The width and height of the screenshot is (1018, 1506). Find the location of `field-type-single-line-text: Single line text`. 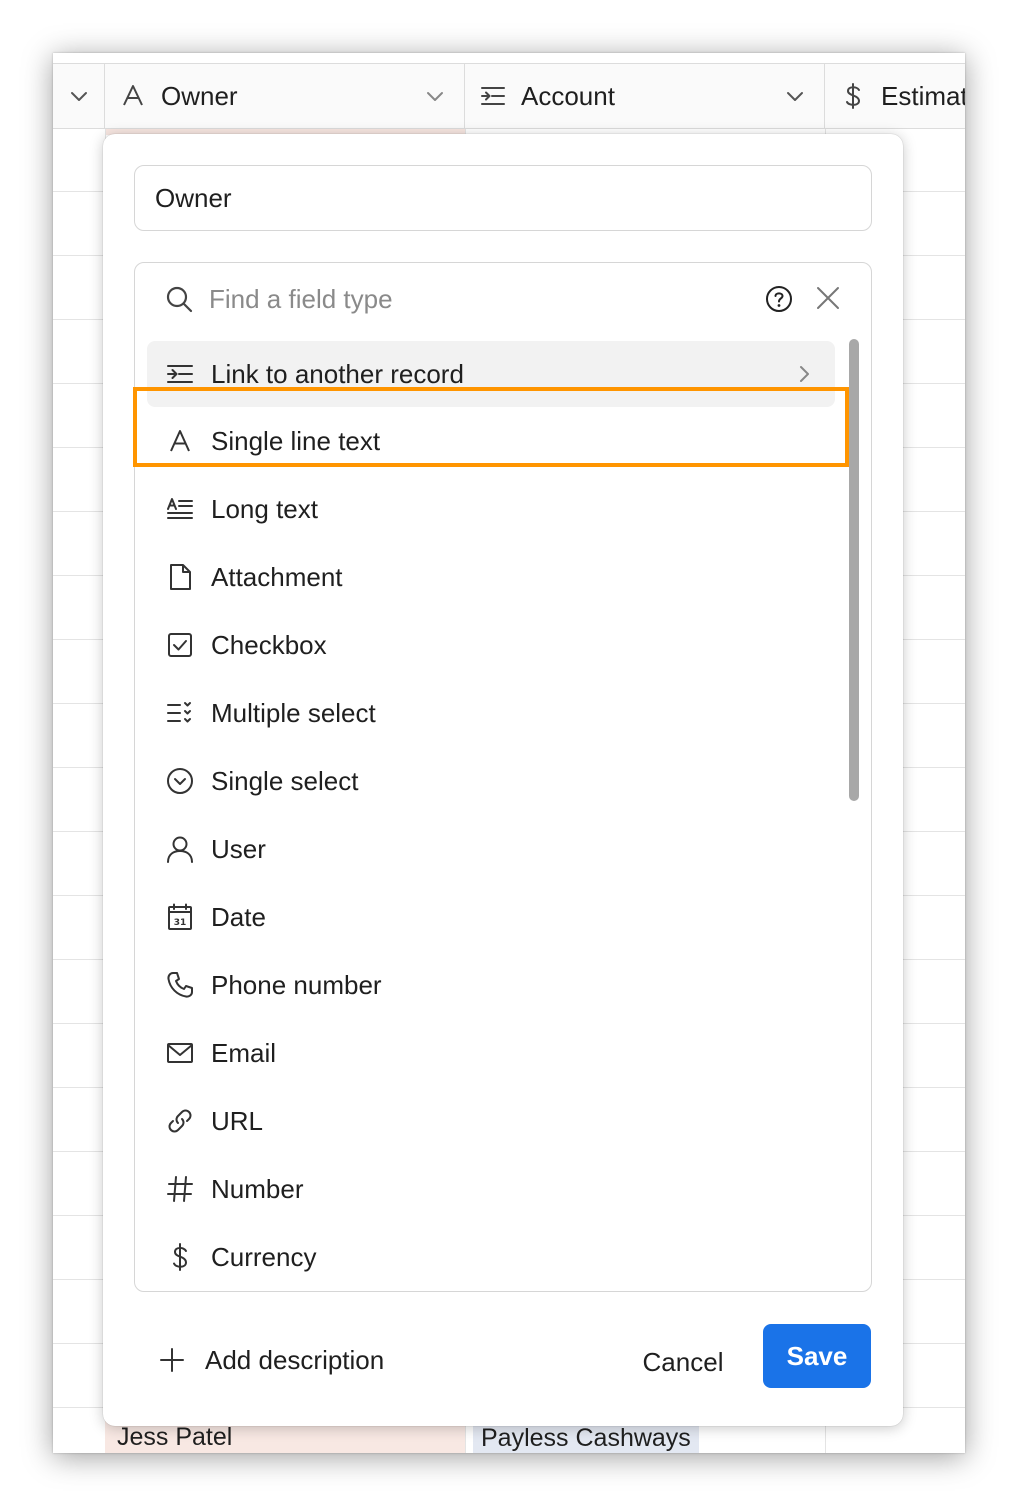

field-type-single-line-text: Single line text is located at coordinates (503, 441).